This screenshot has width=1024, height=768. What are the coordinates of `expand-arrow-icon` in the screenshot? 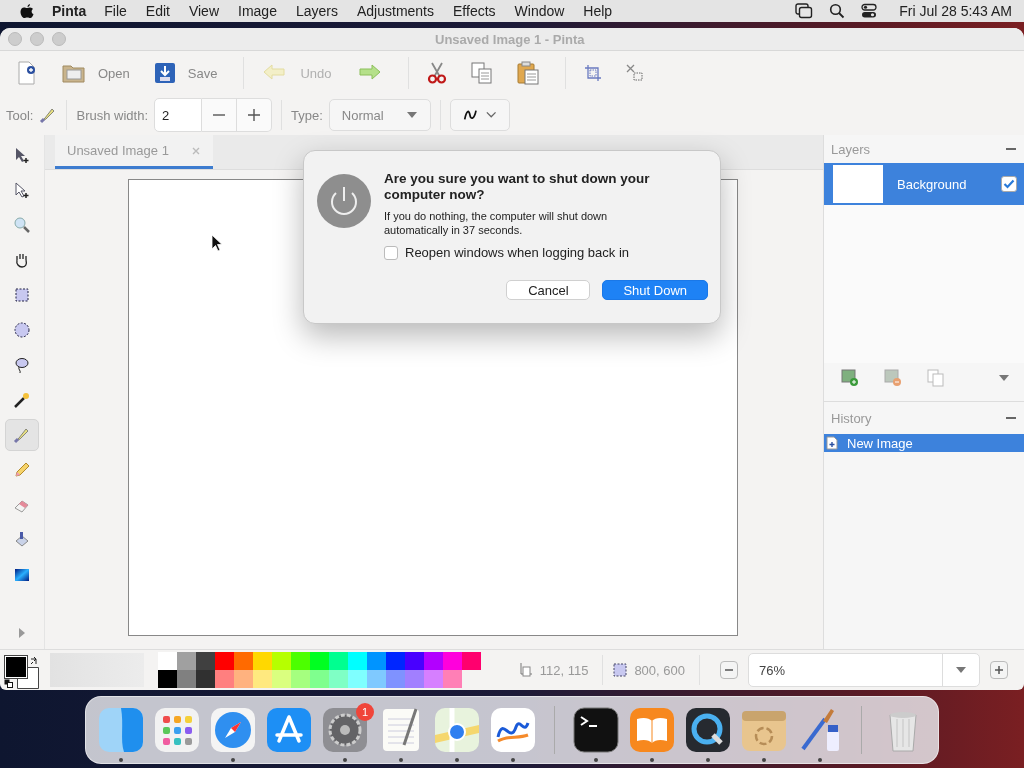 It's located at (22, 633).